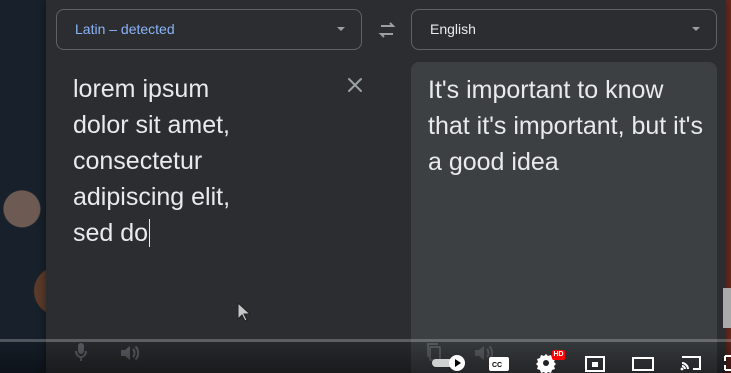 This screenshot has width=731, height=373. Describe the element at coordinates (727, 363) in the screenshot. I see `fullscreen-icon` at that location.